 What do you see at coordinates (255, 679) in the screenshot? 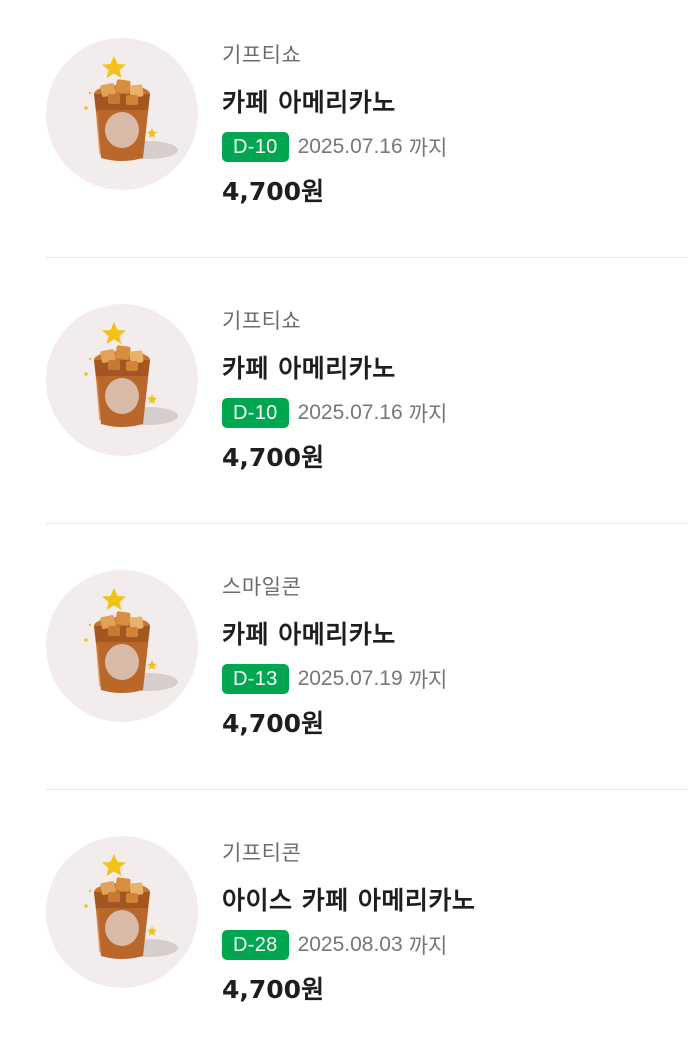
I see `dday-badge: D-13` at bounding box center [255, 679].